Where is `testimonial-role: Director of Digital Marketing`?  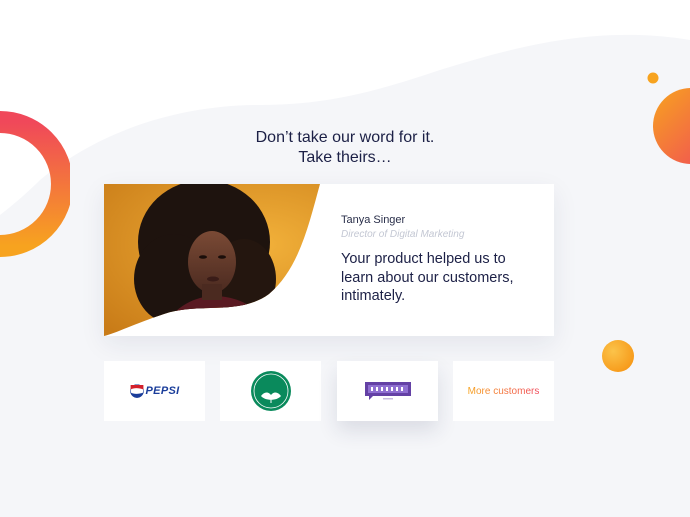
testimonial-role: Director of Digital Marketing is located at coordinates (403, 234).